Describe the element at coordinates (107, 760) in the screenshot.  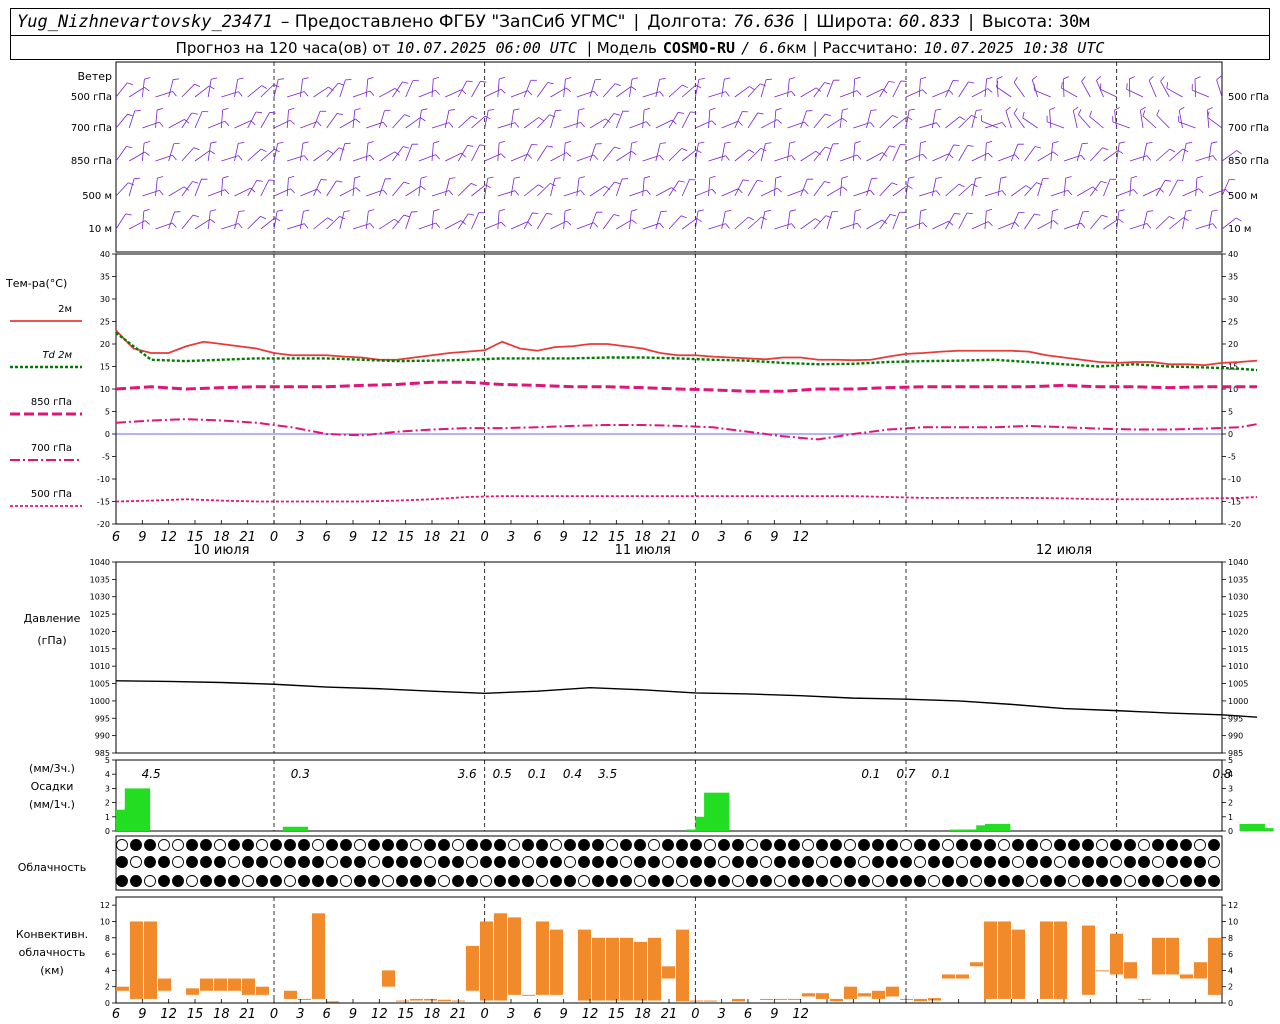
I see `precip-tick-label: 5` at that location.